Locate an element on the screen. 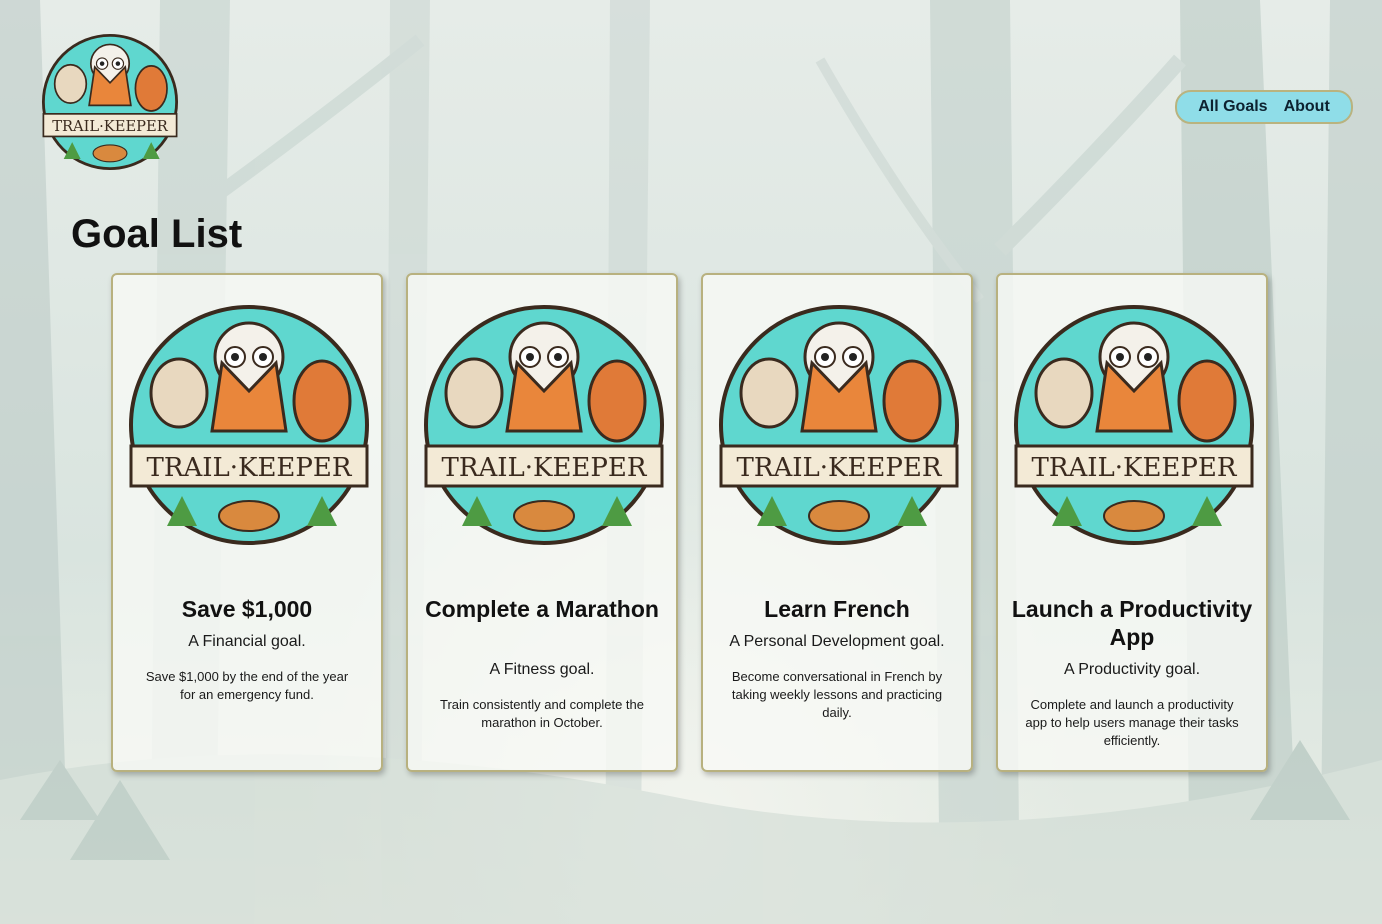  goal-category: A Financial goal. is located at coordinates (247, 641).